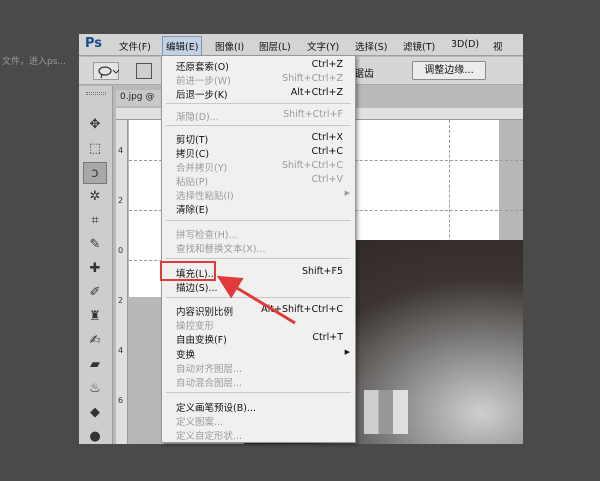 This screenshot has width=600, height=481. Describe the element at coordinates (258, 208) in the screenshot. I see `menu-item-clear: 清除(E)` at that location.